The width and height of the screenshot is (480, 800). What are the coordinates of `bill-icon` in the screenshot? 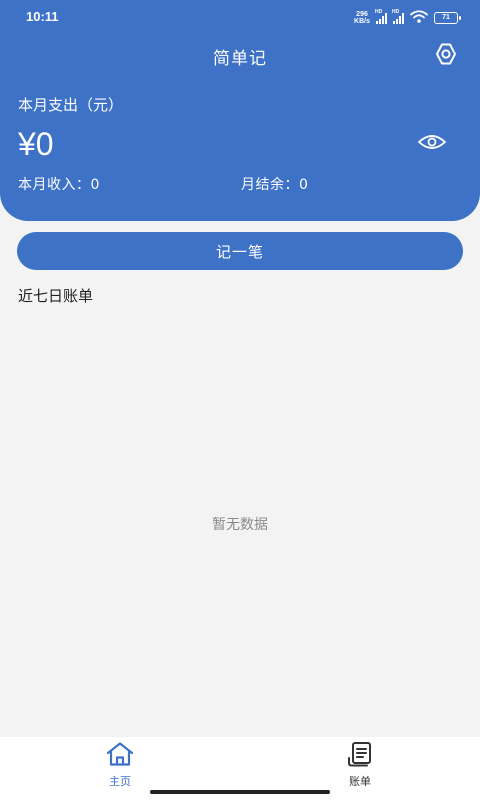 It's located at (360, 756).